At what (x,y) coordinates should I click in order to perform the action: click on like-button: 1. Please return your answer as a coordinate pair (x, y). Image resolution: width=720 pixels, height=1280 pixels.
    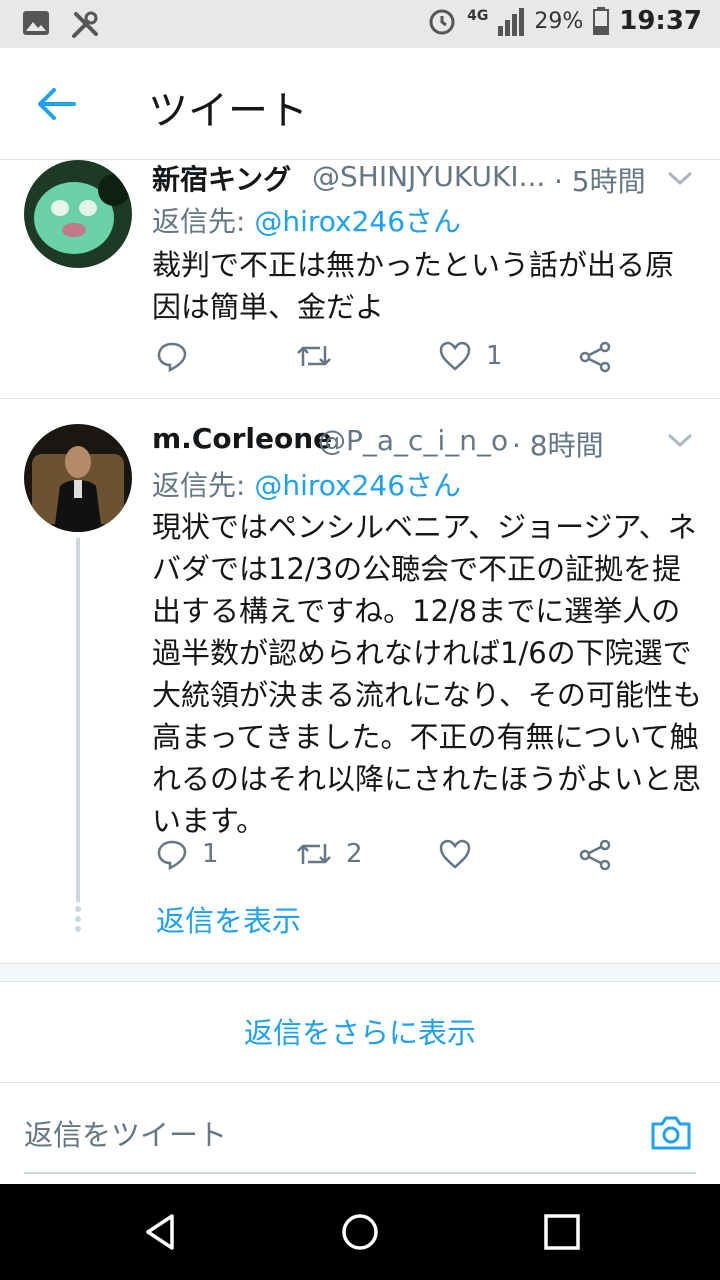
    Looking at the image, I should click on (470, 356).